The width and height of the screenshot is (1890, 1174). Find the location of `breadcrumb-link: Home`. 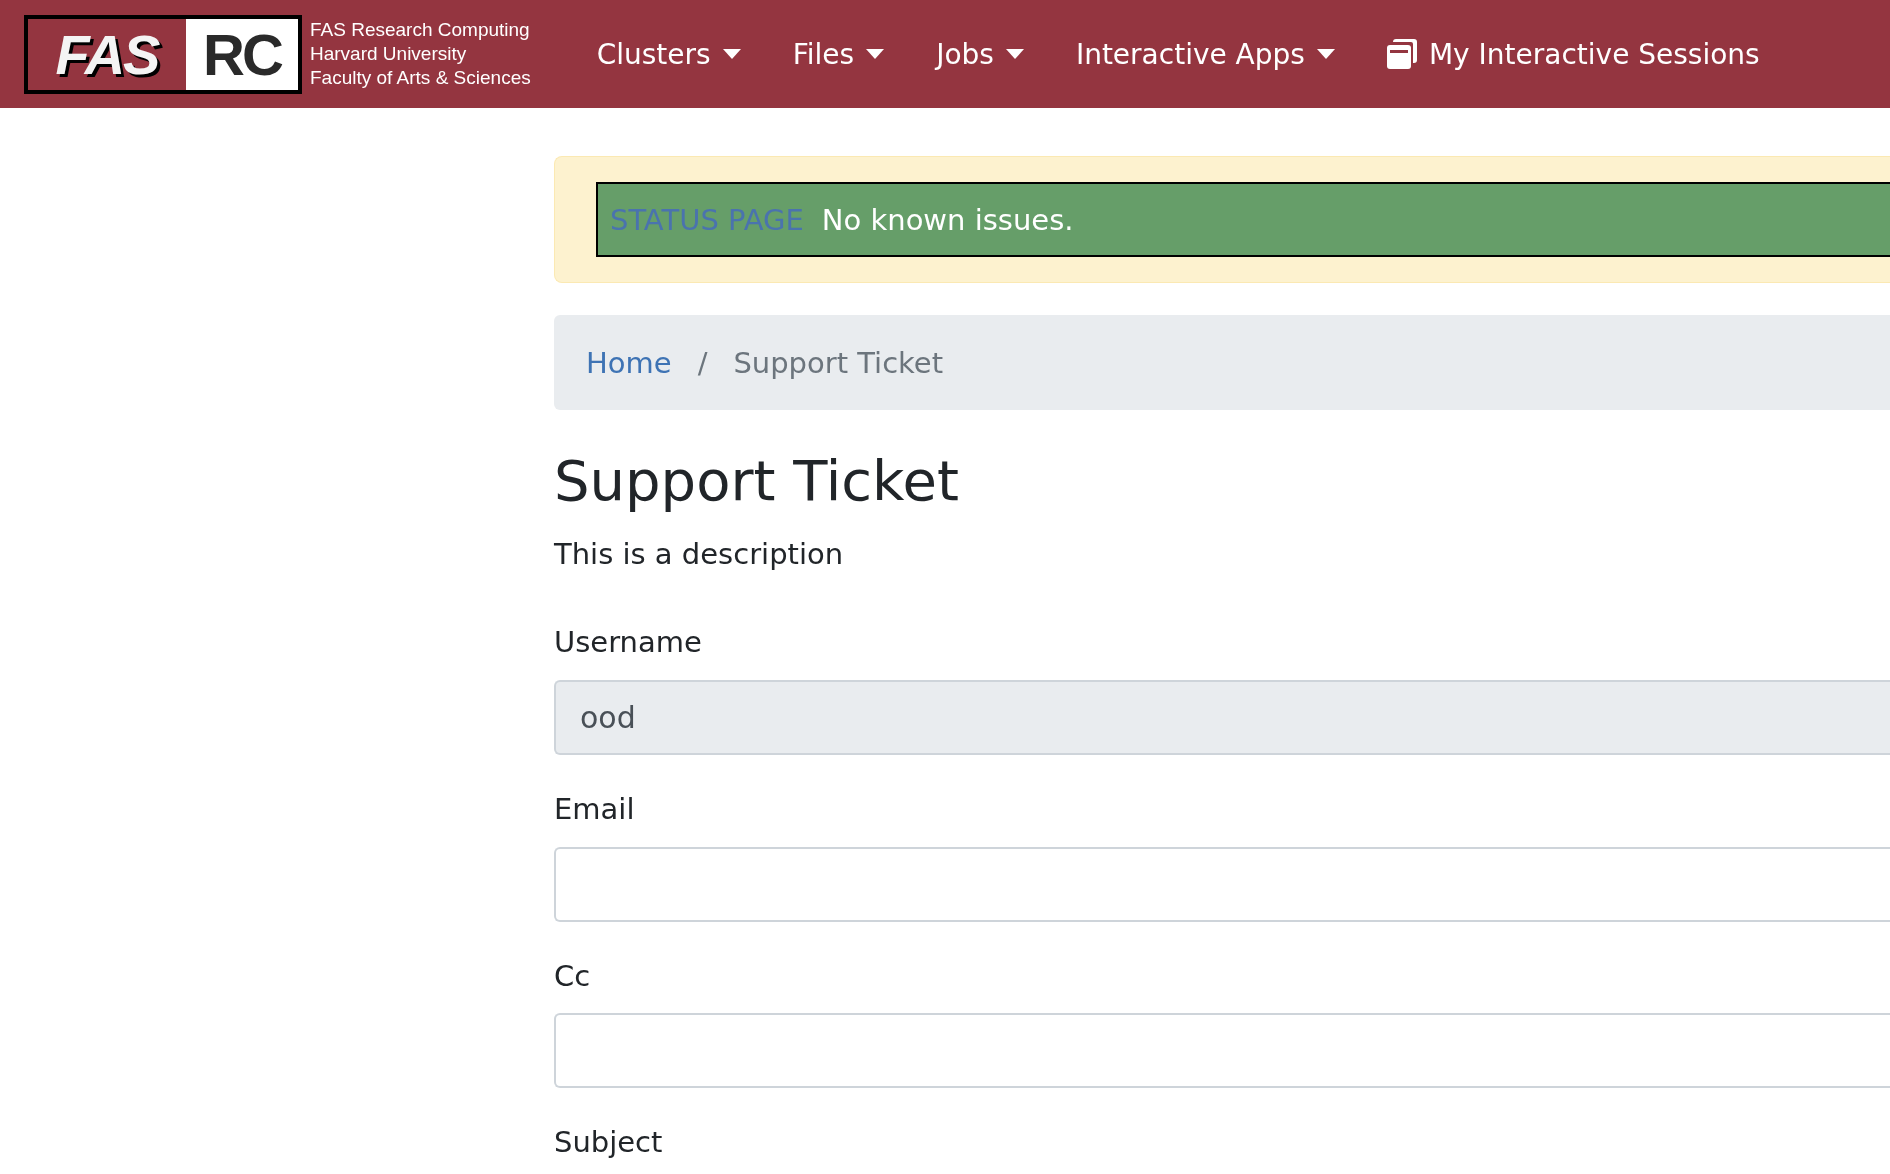

breadcrumb-link: Home is located at coordinates (629, 362).